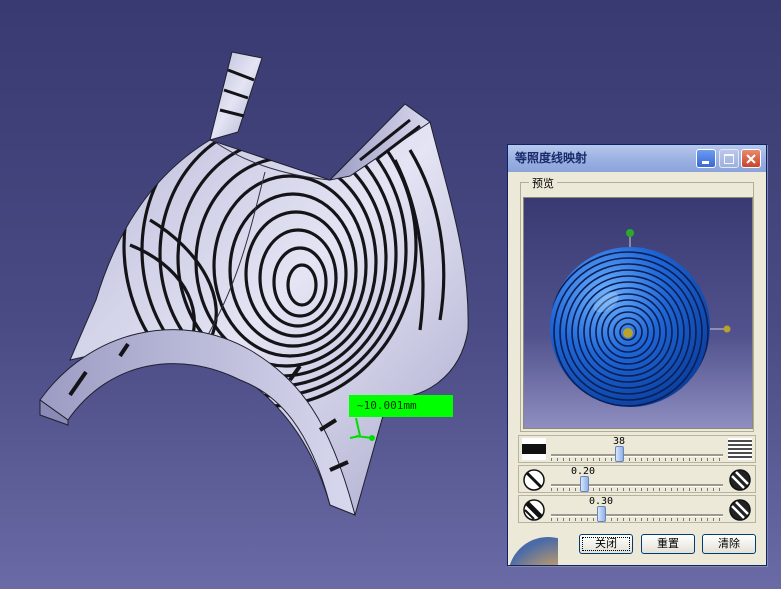 The width and height of the screenshot is (781, 589). Describe the element at coordinates (606, 544) in the screenshot. I see `close-button: 关闭` at that location.